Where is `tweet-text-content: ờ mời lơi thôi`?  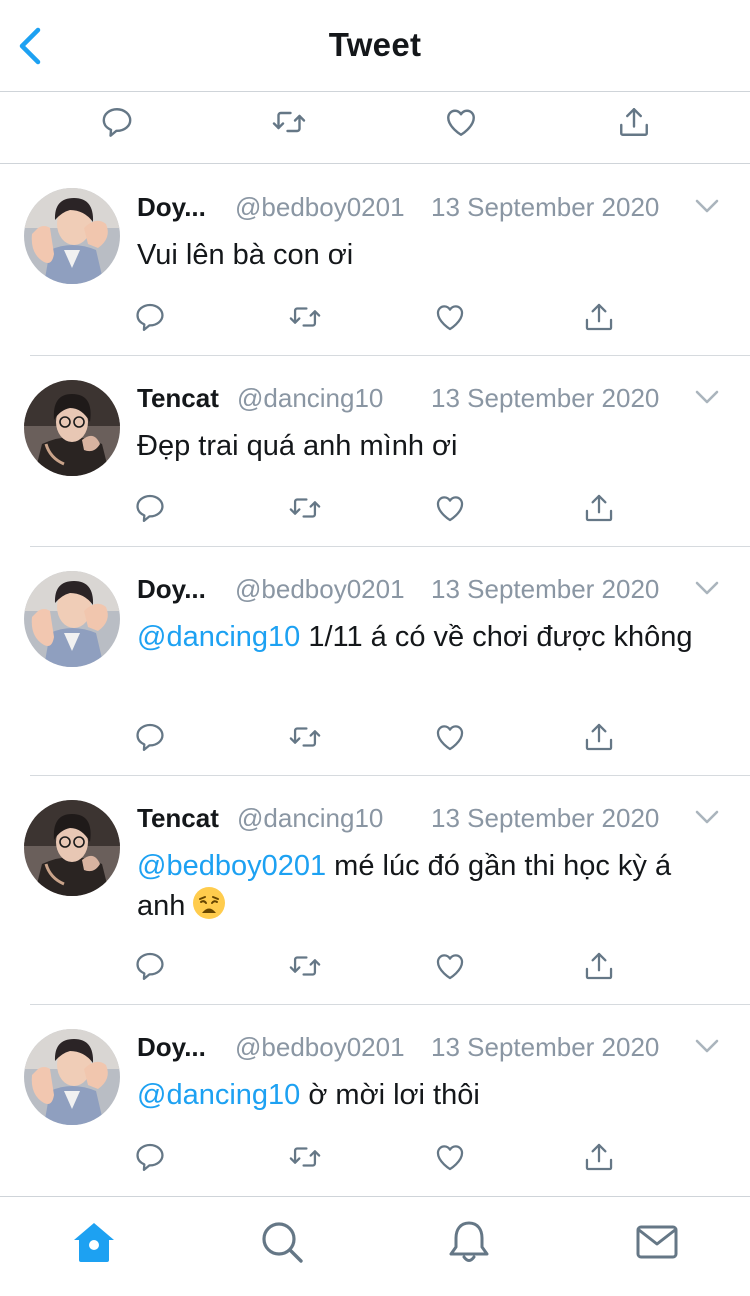 tweet-text-content: ờ mời lơi thôi is located at coordinates (390, 1095).